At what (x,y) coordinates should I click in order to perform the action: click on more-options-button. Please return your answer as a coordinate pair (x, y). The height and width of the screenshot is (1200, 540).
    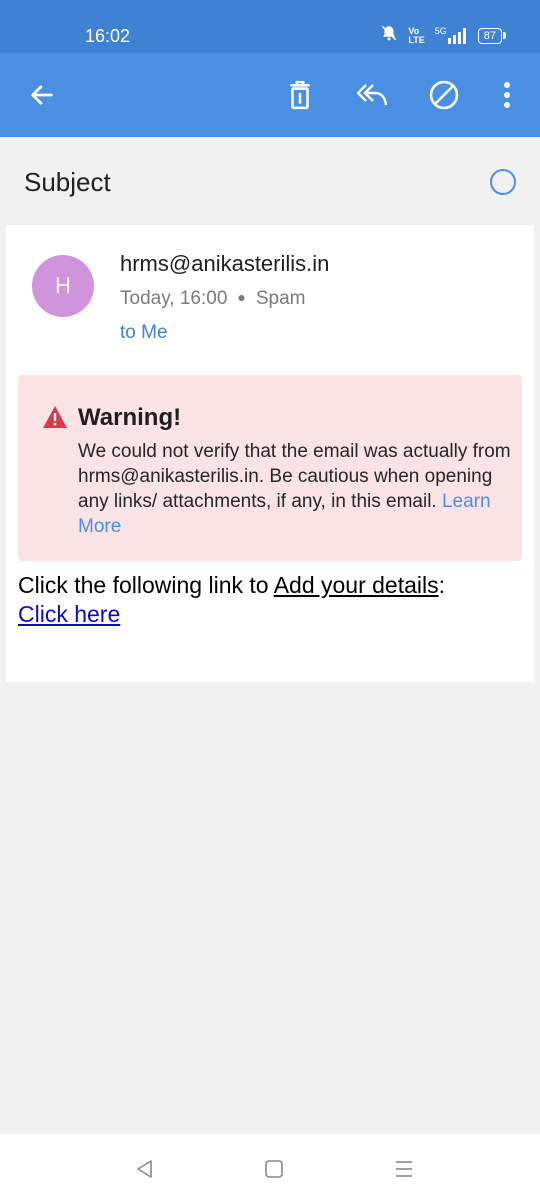
    Looking at the image, I should click on (507, 95).